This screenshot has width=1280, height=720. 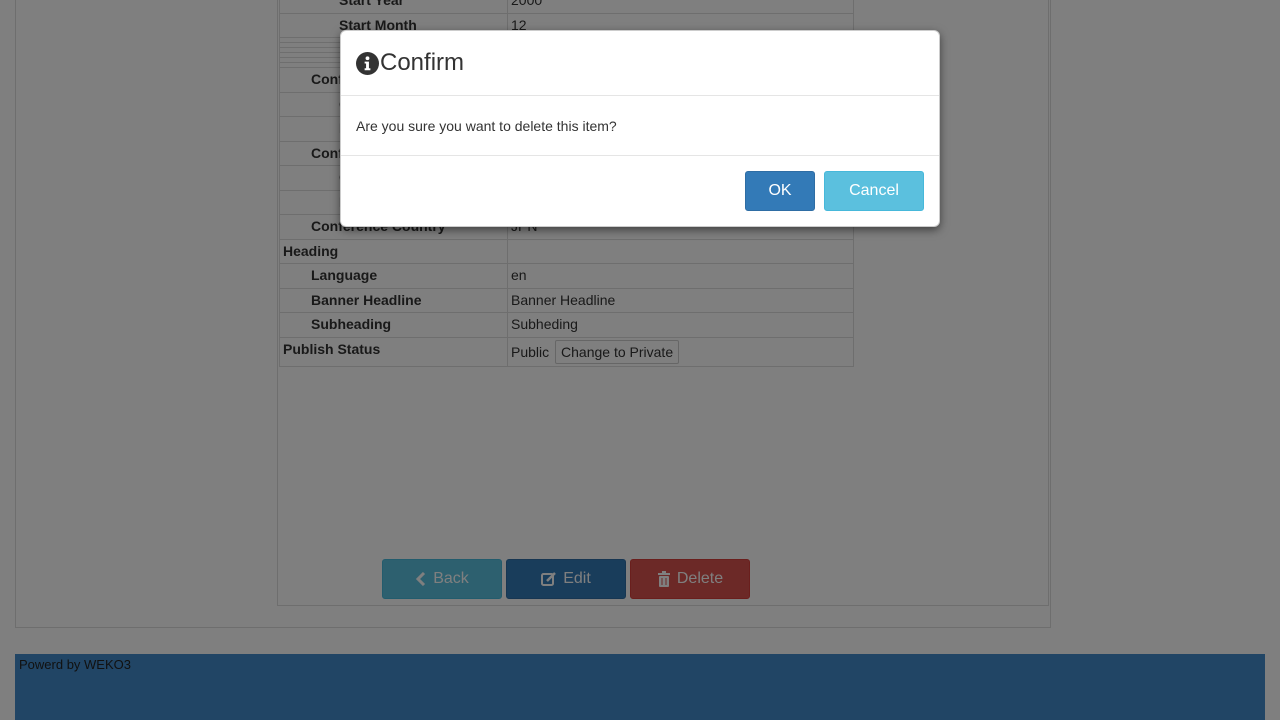 What do you see at coordinates (874, 191) in the screenshot?
I see `cancel-button: Cancel` at bounding box center [874, 191].